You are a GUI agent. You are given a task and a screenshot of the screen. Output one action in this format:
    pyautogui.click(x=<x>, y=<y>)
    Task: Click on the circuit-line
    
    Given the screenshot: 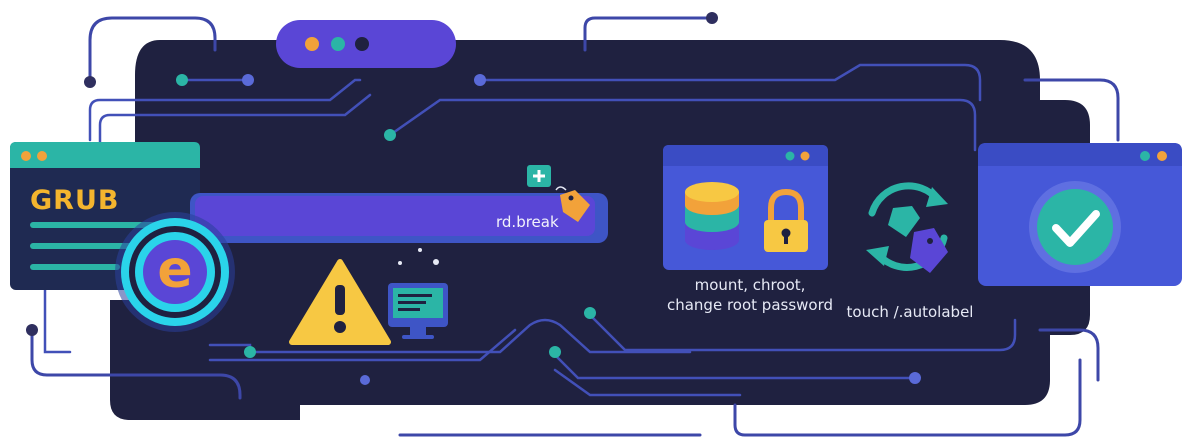 What is the action you would take?
    pyautogui.click(x=57, y=321)
    